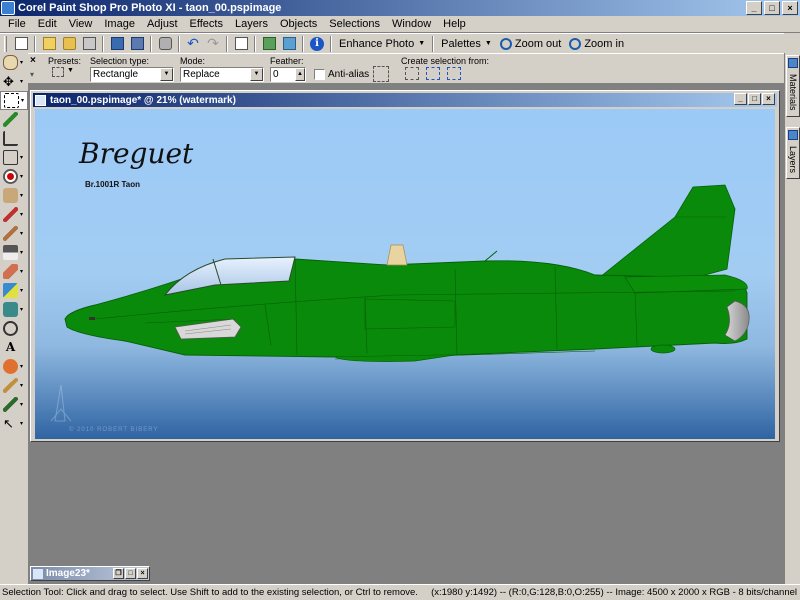 This screenshot has width=800, height=600. I want to click on new-file-icon, so click(21, 44).